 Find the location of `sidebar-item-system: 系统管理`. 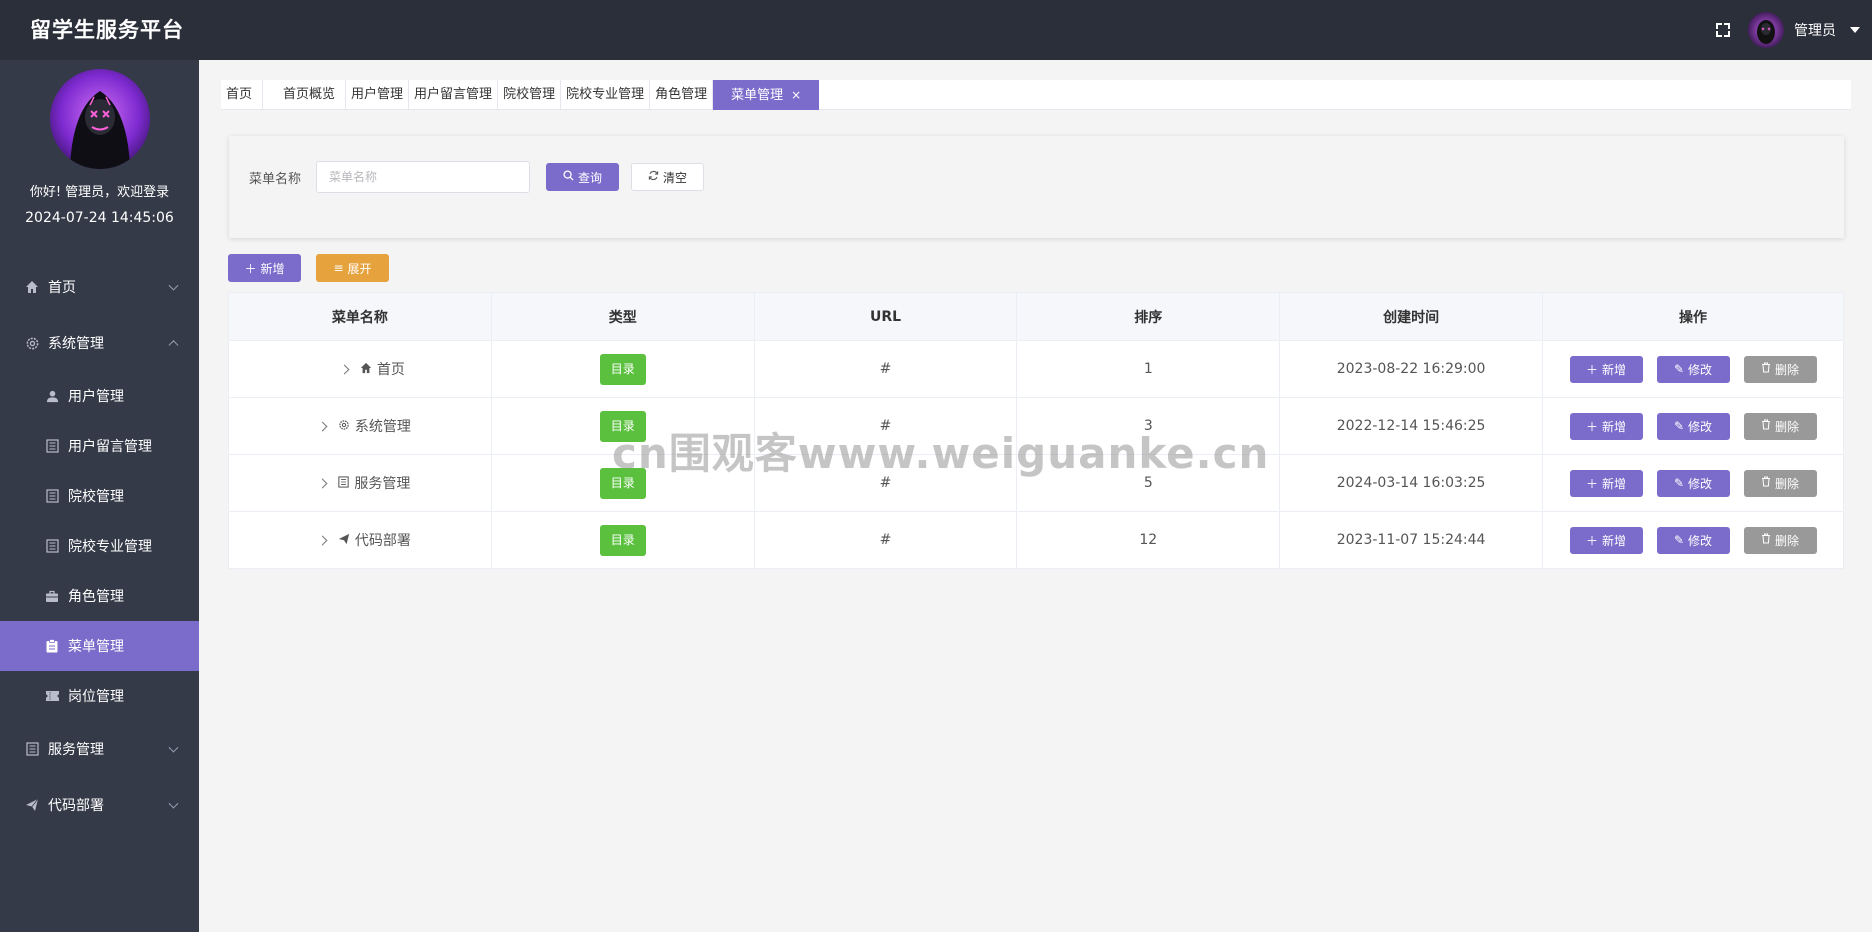

sidebar-item-system: 系统管理 is located at coordinates (99, 343).